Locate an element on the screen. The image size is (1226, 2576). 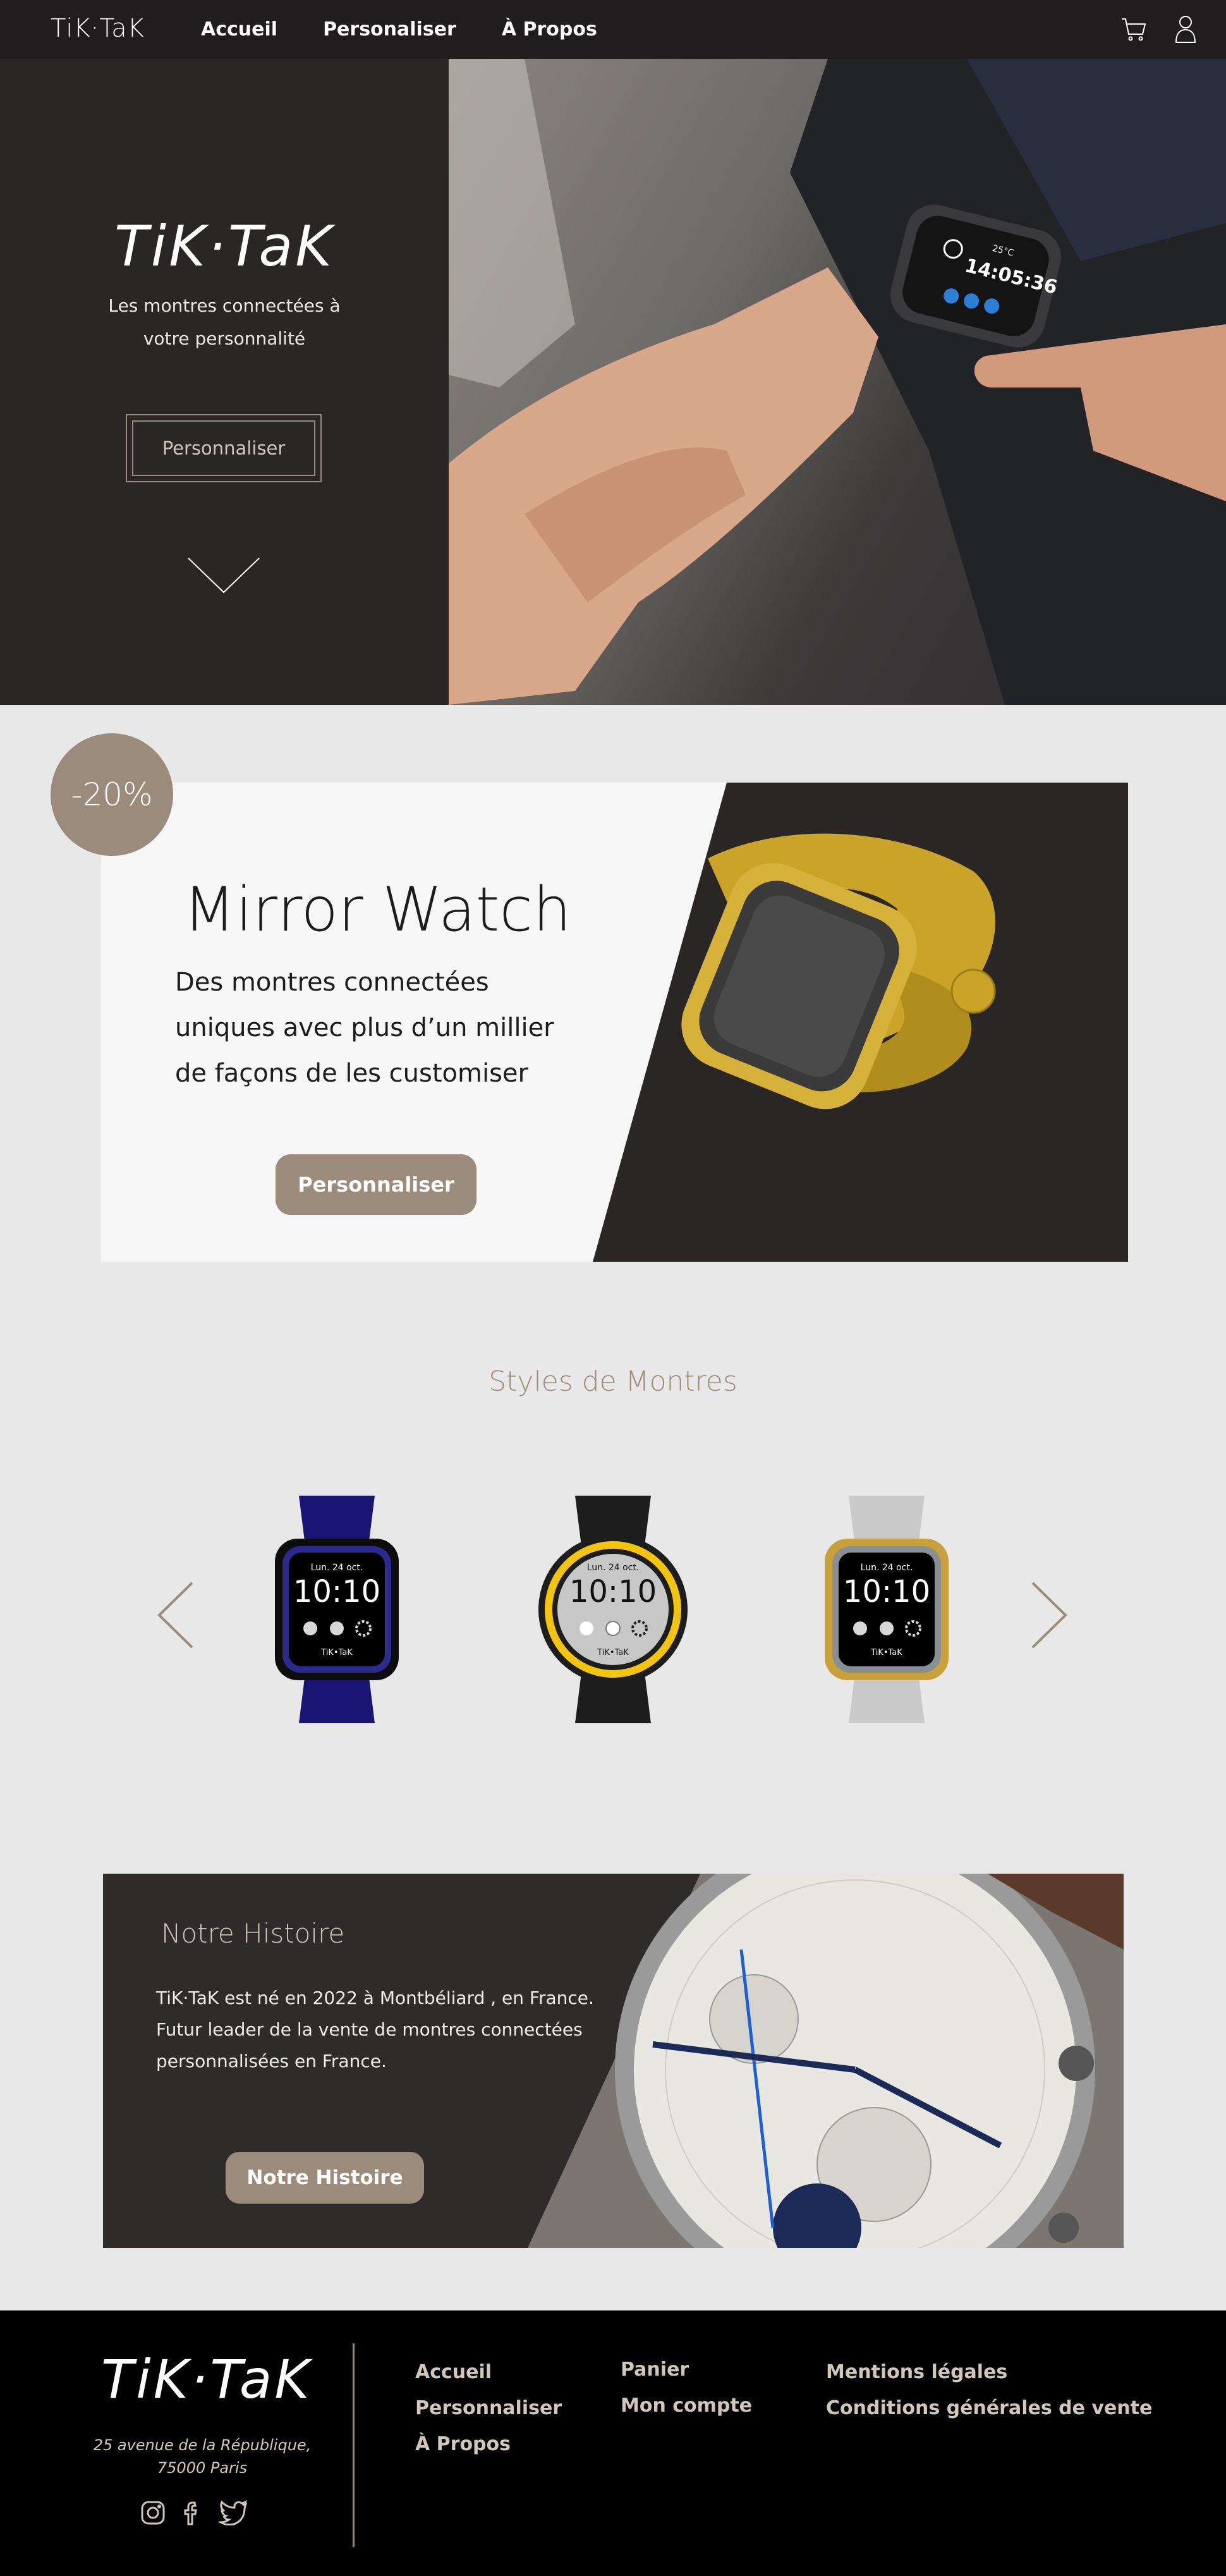
nav-logo: TiK·TaK is located at coordinates (98, 28).